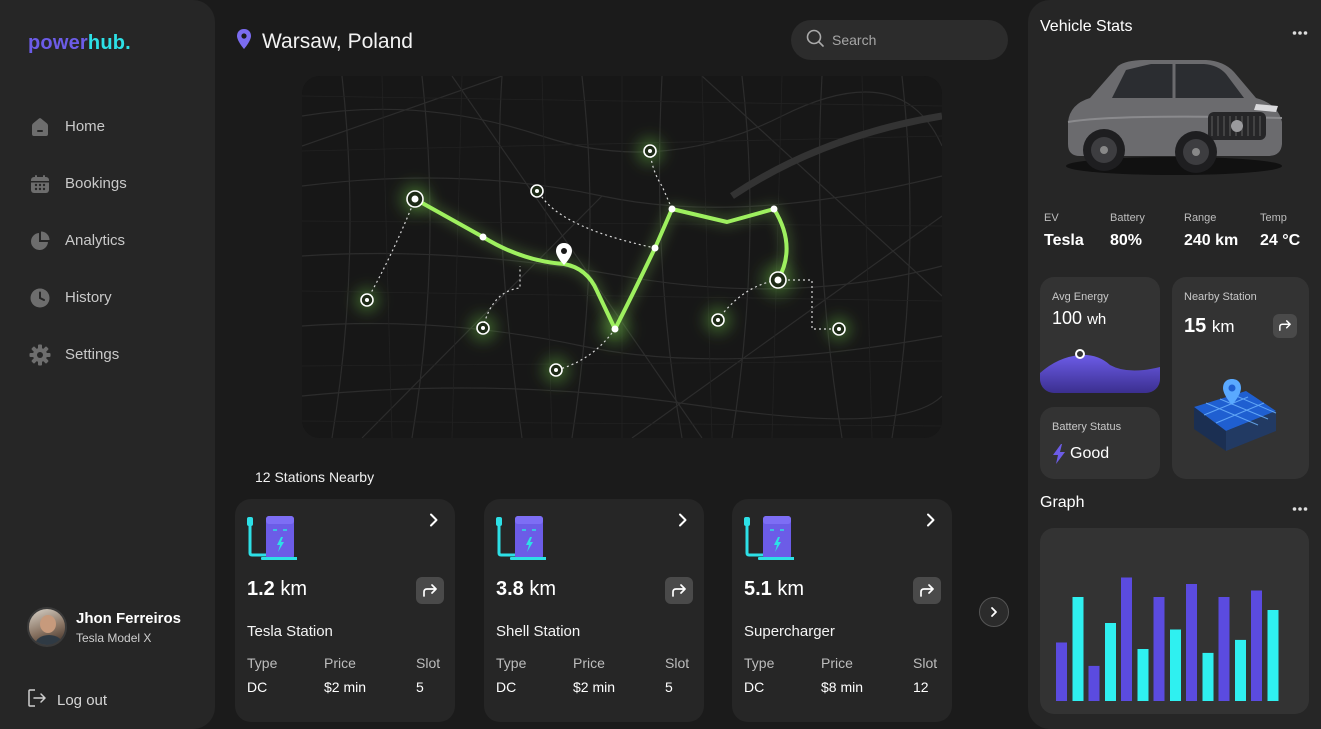  Describe the element at coordinates (789, 631) in the screenshot. I see `station-name: Supercharger` at that location.